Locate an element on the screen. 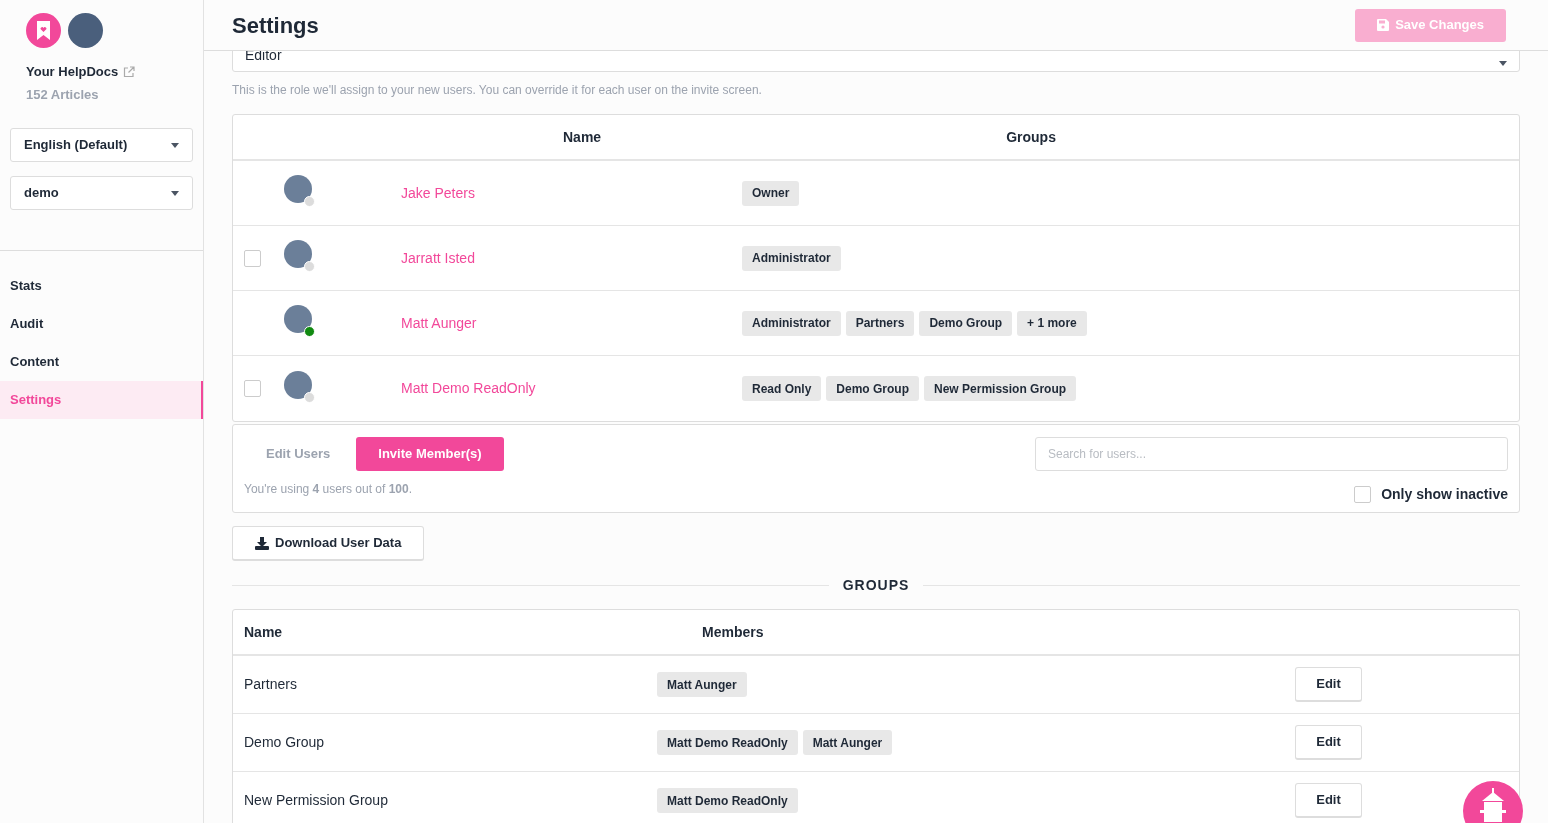 Image resolution: width=1548 pixels, height=823 pixels. group-name: Demo Group is located at coordinates (285, 742).